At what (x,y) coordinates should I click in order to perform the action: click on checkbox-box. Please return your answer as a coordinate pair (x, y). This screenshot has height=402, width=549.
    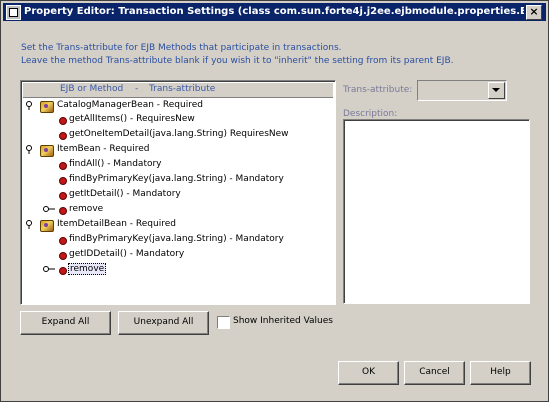
    Looking at the image, I should click on (223, 322).